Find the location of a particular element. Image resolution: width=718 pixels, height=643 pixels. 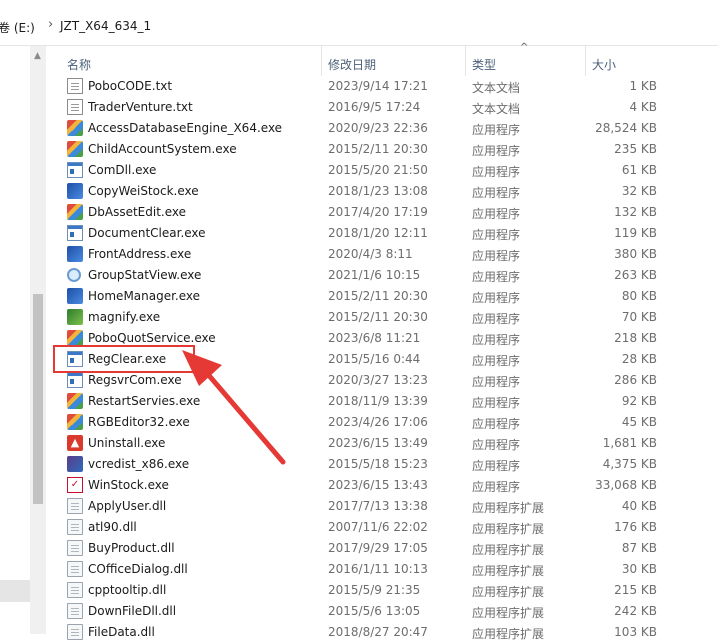

address-bar: 卷 (E:) › JZT_X64_634_1 is located at coordinates (359, 23).